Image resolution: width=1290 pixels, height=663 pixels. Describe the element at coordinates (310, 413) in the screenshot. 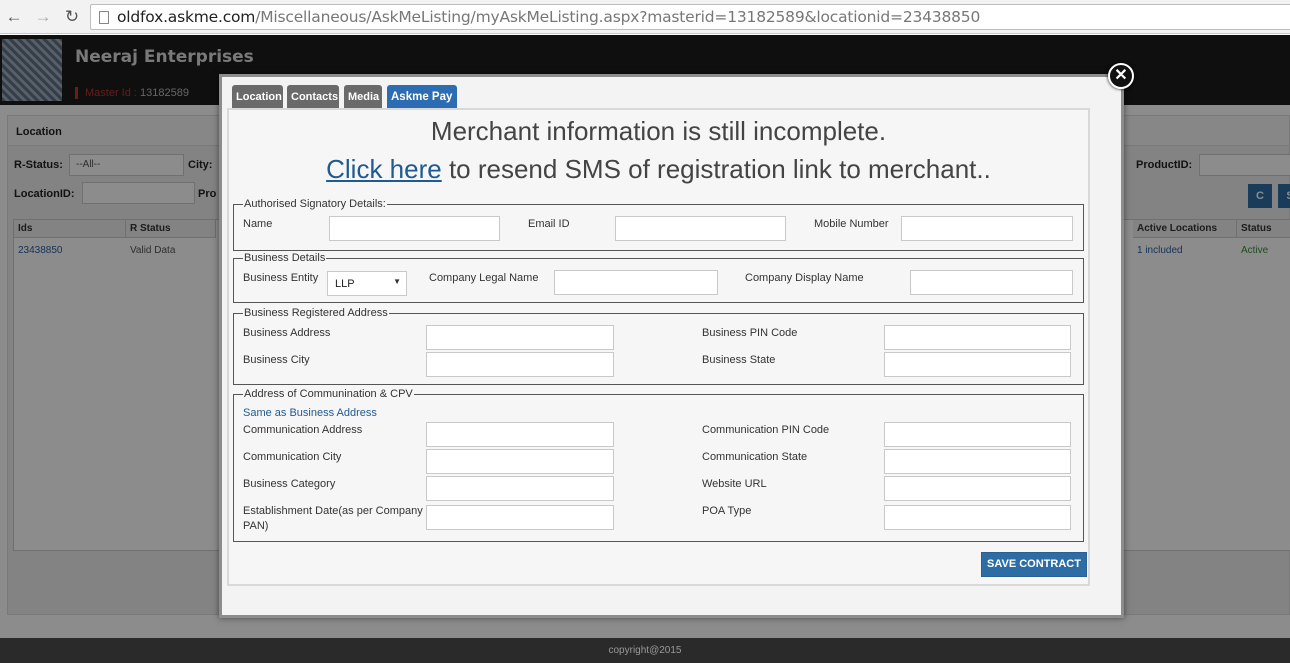

I see `same-as-business-link: Same as Business Address` at that location.